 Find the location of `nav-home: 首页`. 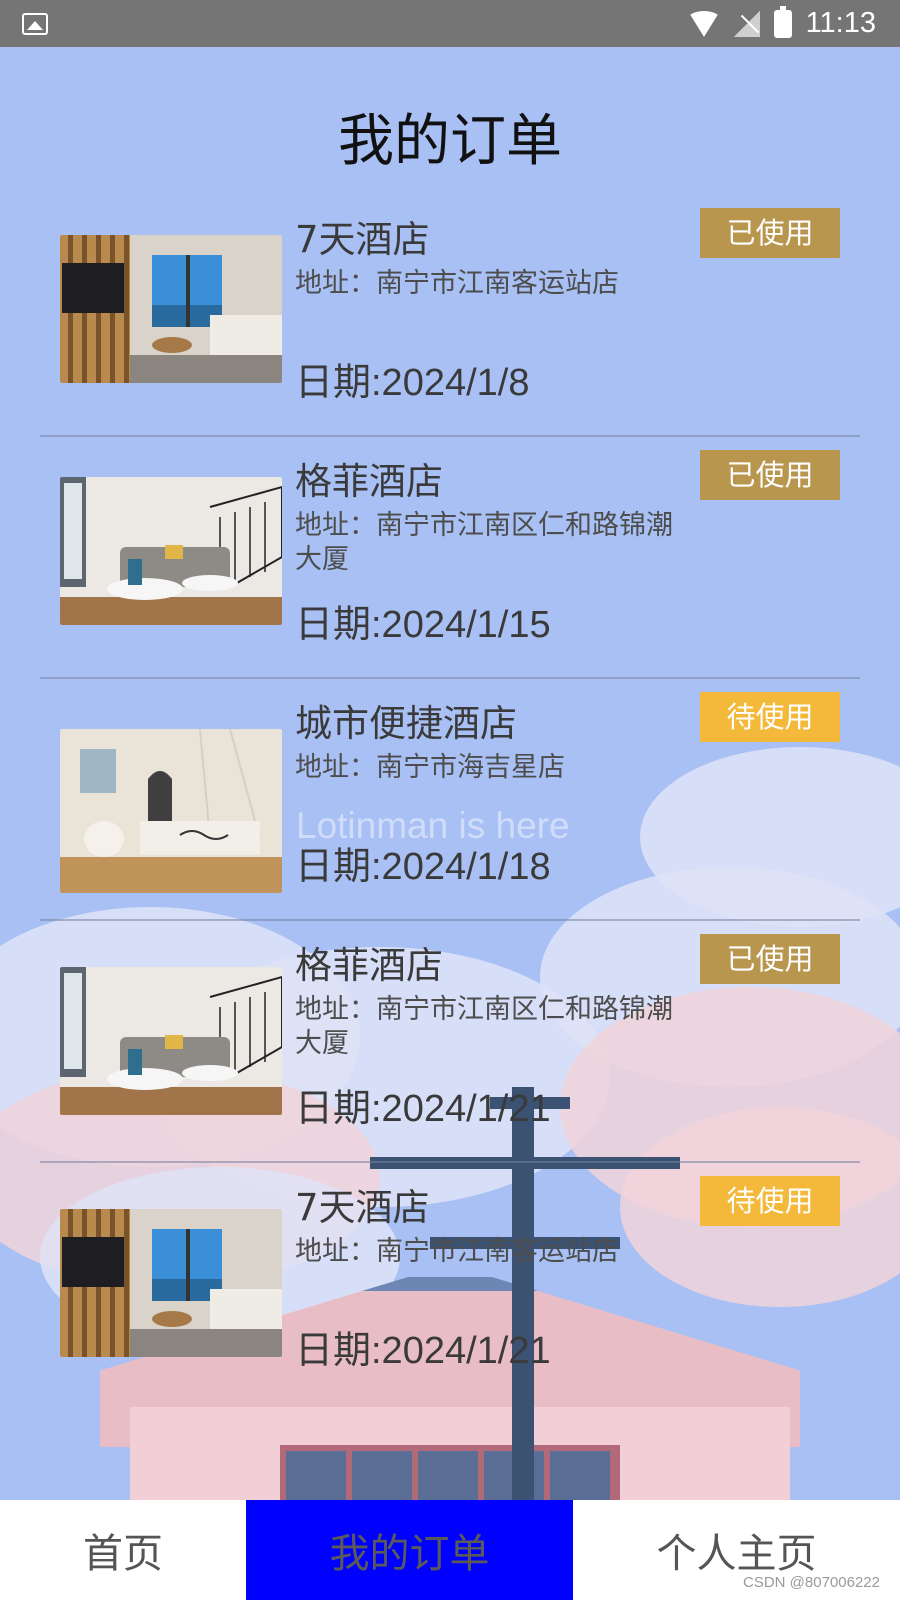

nav-home: 首页 is located at coordinates (123, 1550).